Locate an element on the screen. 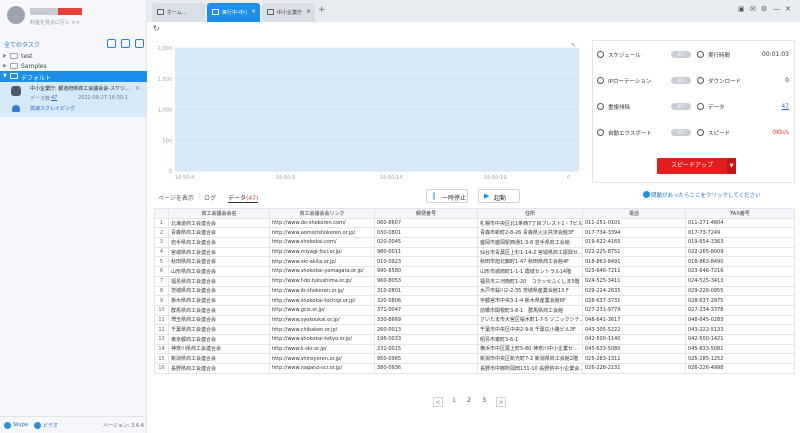 This screenshot has width=800, height=433. column-header: 商工会議会会名 is located at coordinates (219, 213).